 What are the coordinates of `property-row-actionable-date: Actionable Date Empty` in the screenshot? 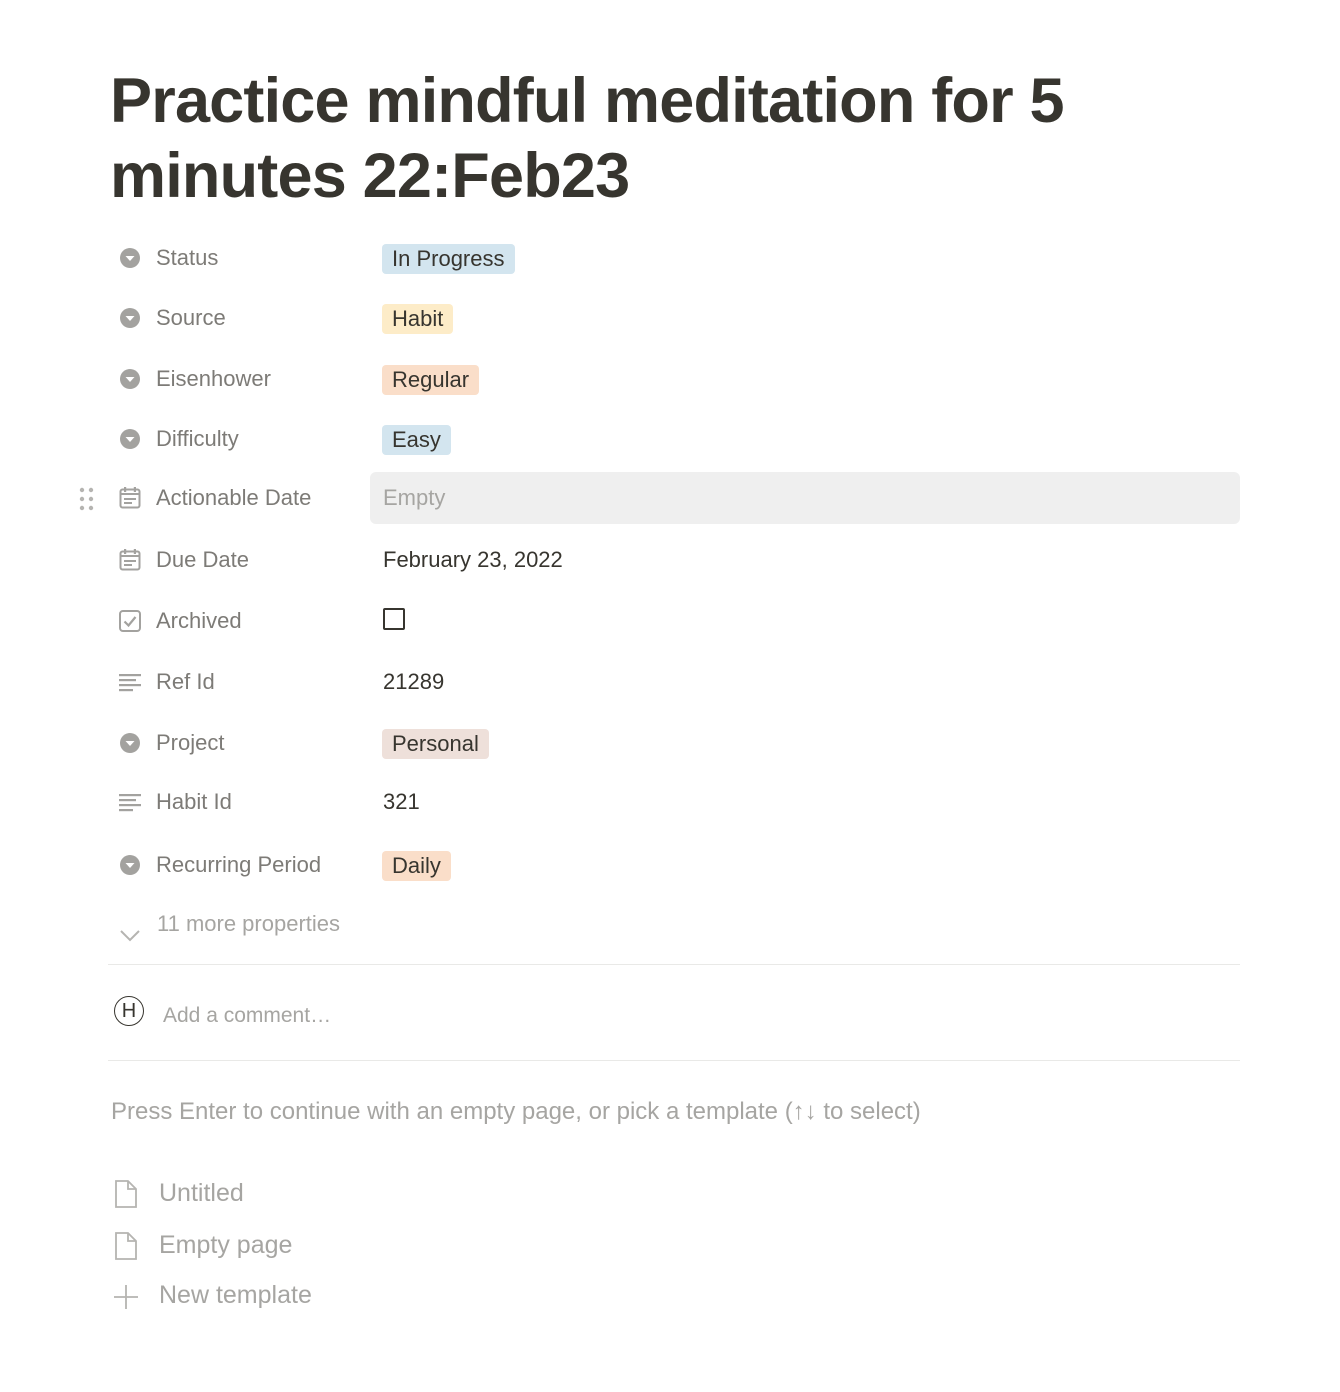 It's located at (670, 498).